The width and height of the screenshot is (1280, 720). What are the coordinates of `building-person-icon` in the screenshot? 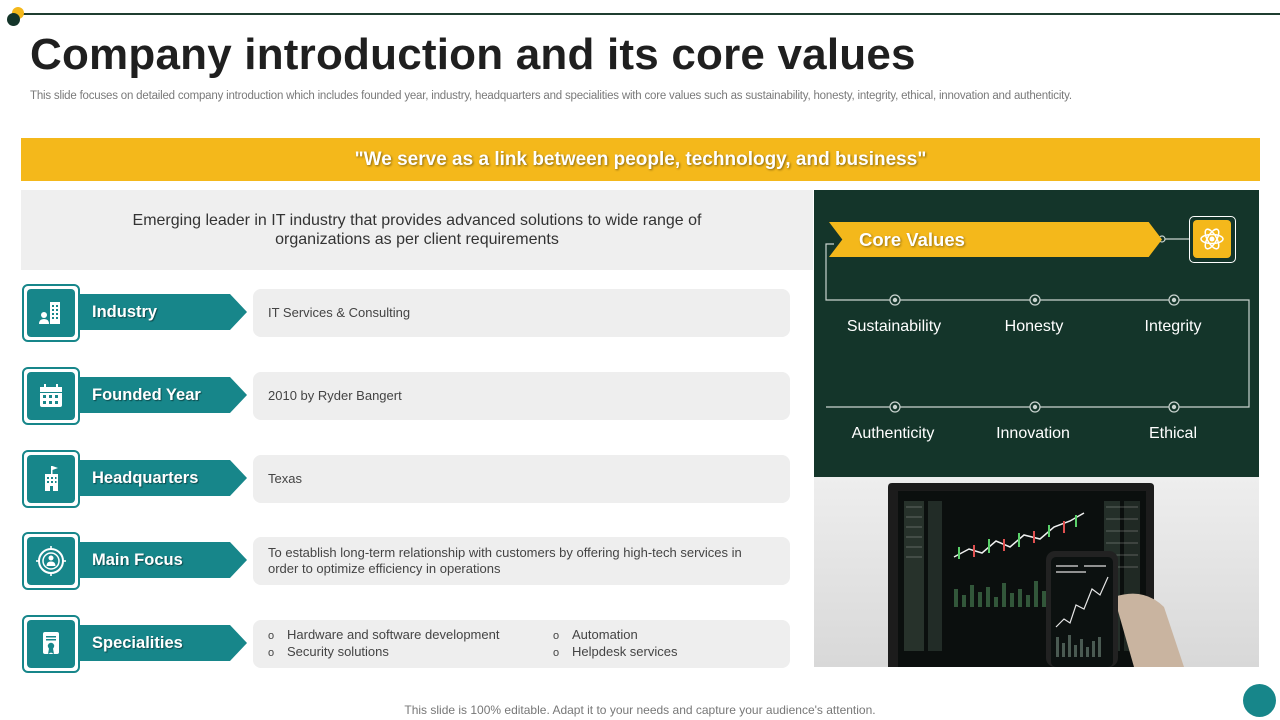 It's located at (51, 313).